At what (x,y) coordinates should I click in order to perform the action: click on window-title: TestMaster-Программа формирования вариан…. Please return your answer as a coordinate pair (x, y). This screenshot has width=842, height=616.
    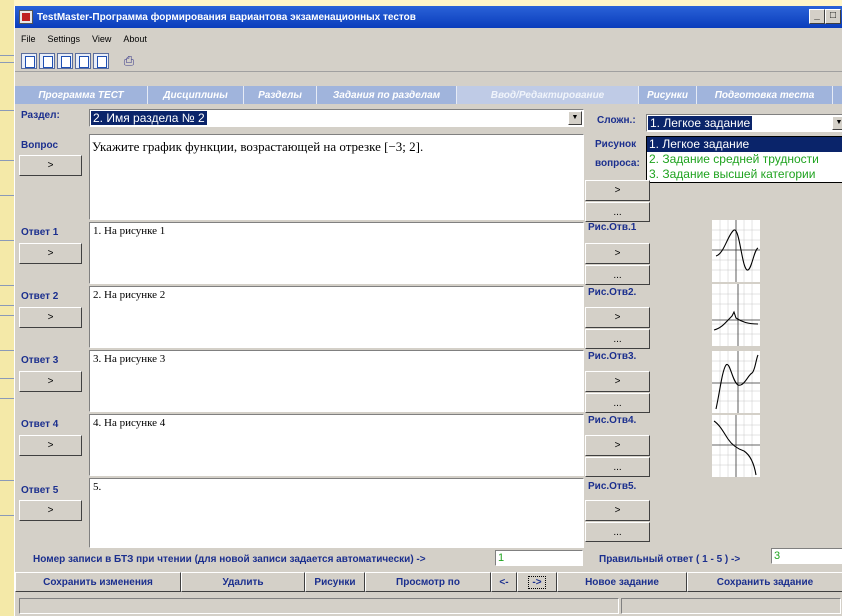
    Looking at the image, I should click on (226, 17).